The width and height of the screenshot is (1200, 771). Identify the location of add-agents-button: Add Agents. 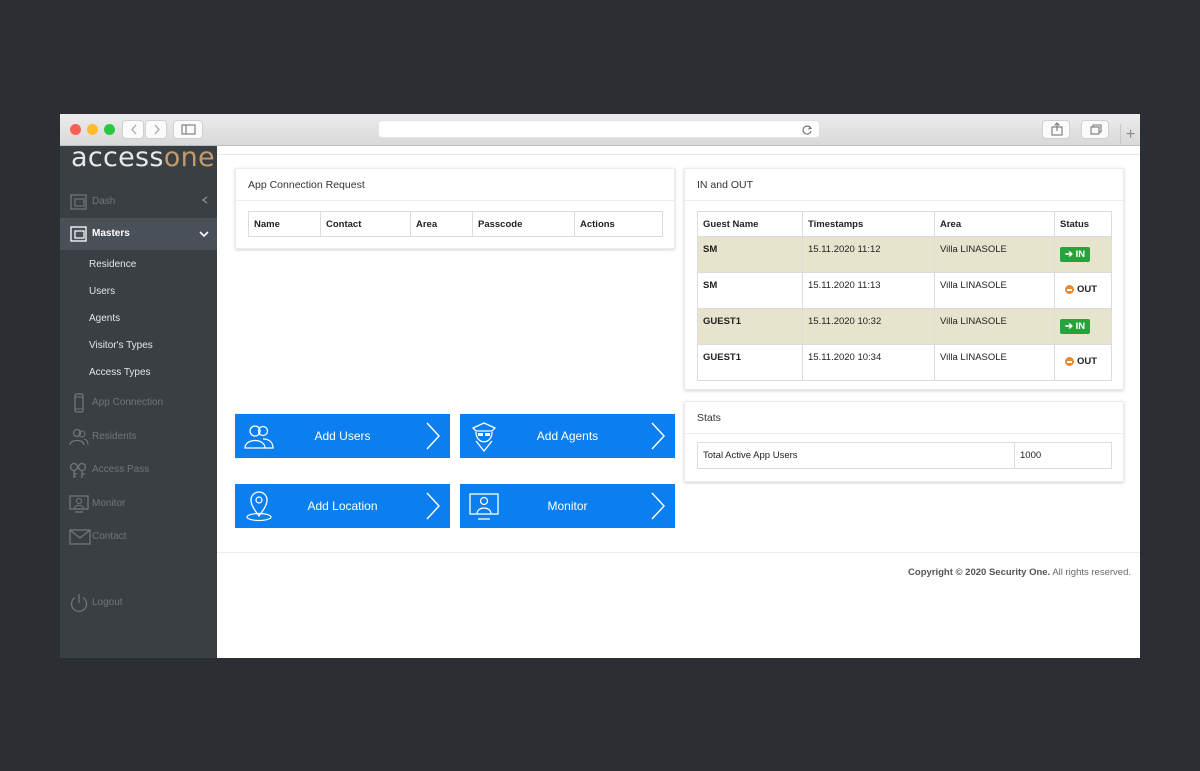
(567, 436).